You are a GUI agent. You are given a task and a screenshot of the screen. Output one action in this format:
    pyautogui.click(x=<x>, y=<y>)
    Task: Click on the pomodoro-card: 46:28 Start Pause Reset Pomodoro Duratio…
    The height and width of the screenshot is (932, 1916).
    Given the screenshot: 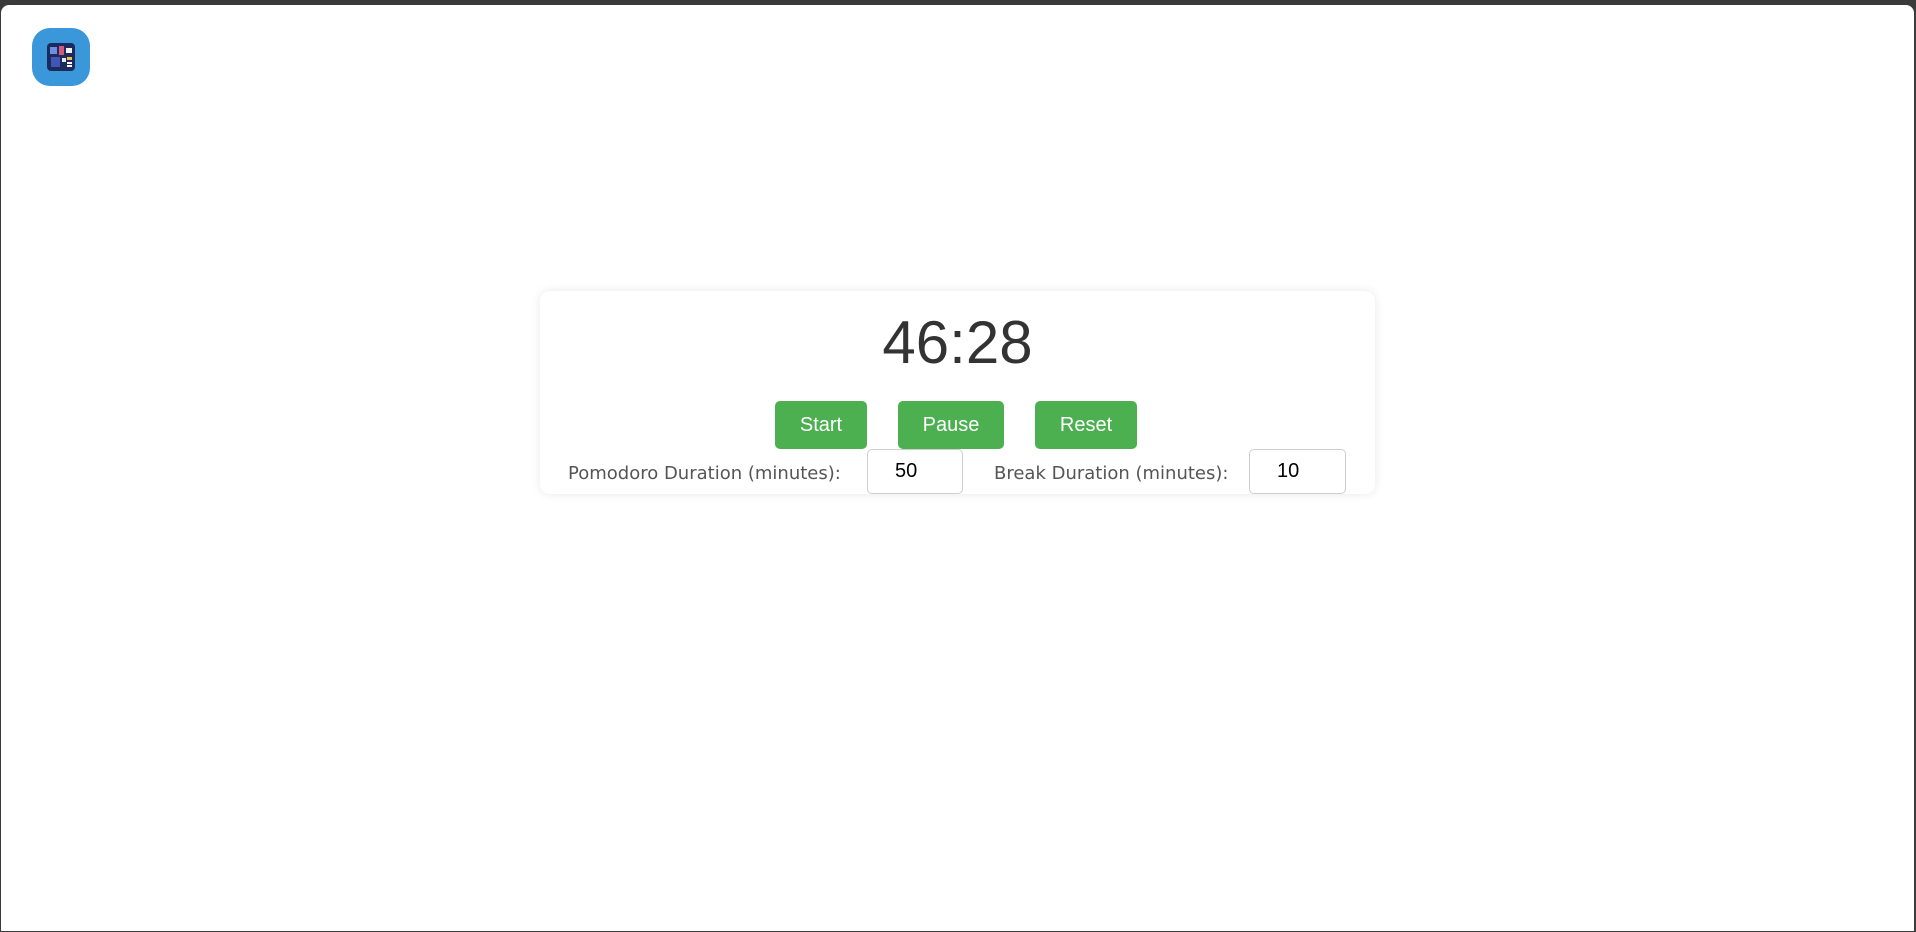 What is the action you would take?
    pyautogui.click(x=957, y=392)
    